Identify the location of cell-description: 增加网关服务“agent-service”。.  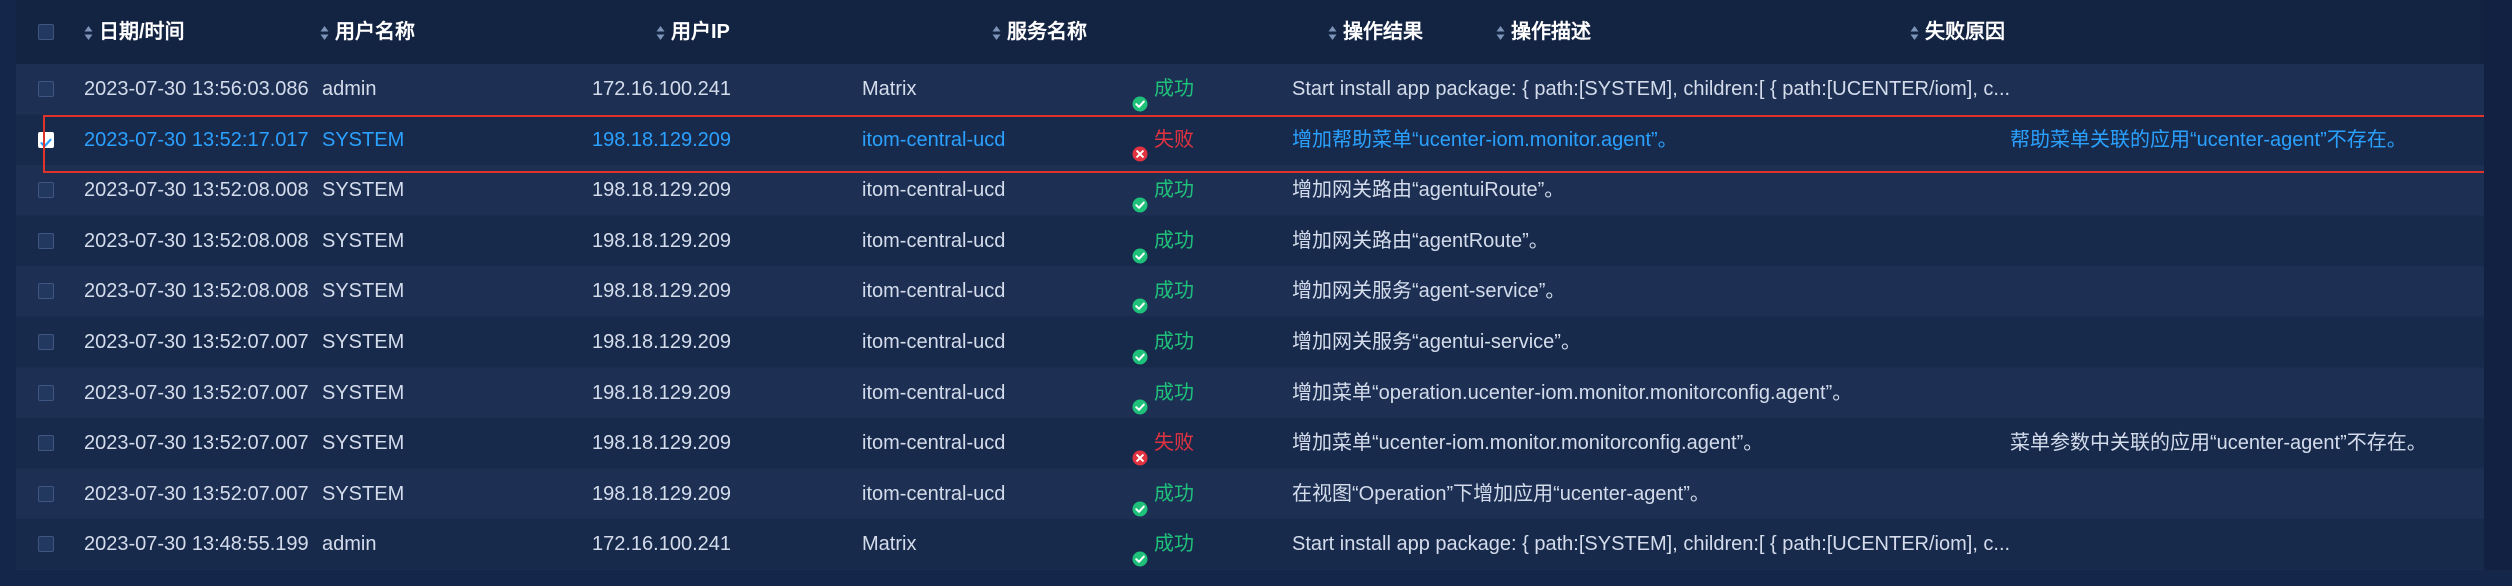
(1429, 291).